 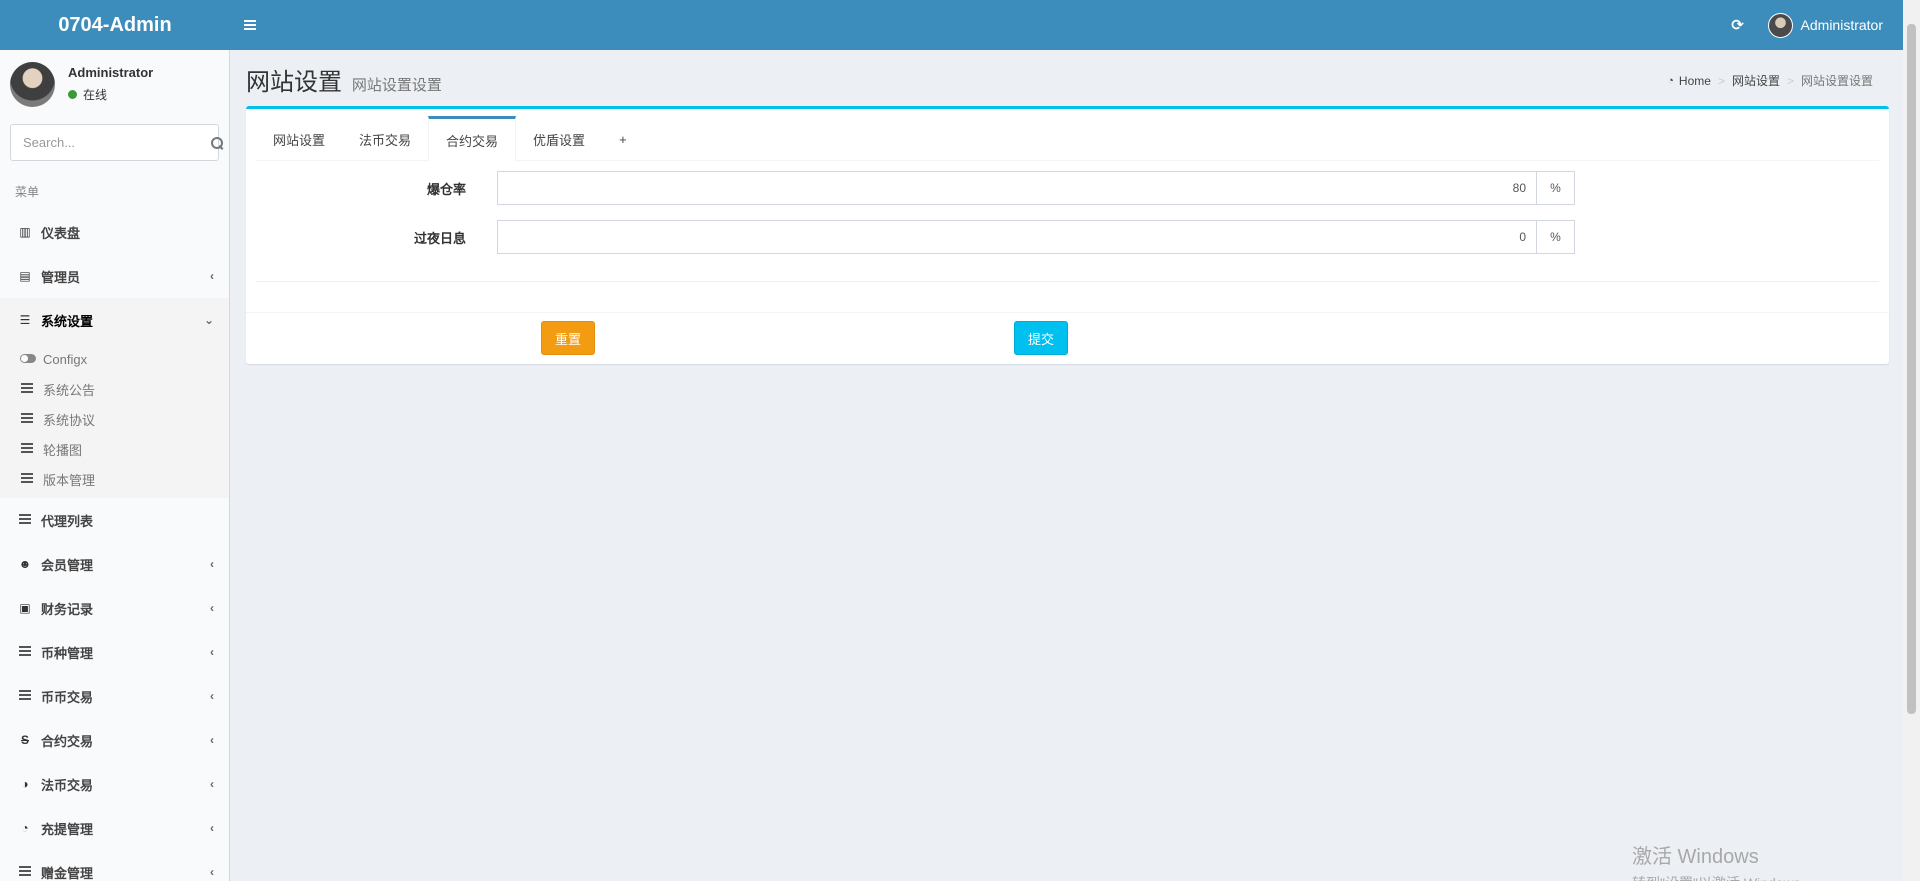 What do you see at coordinates (25, 232) in the screenshot?
I see `bar-chart-icon: ▥` at bounding box center [25, 232].